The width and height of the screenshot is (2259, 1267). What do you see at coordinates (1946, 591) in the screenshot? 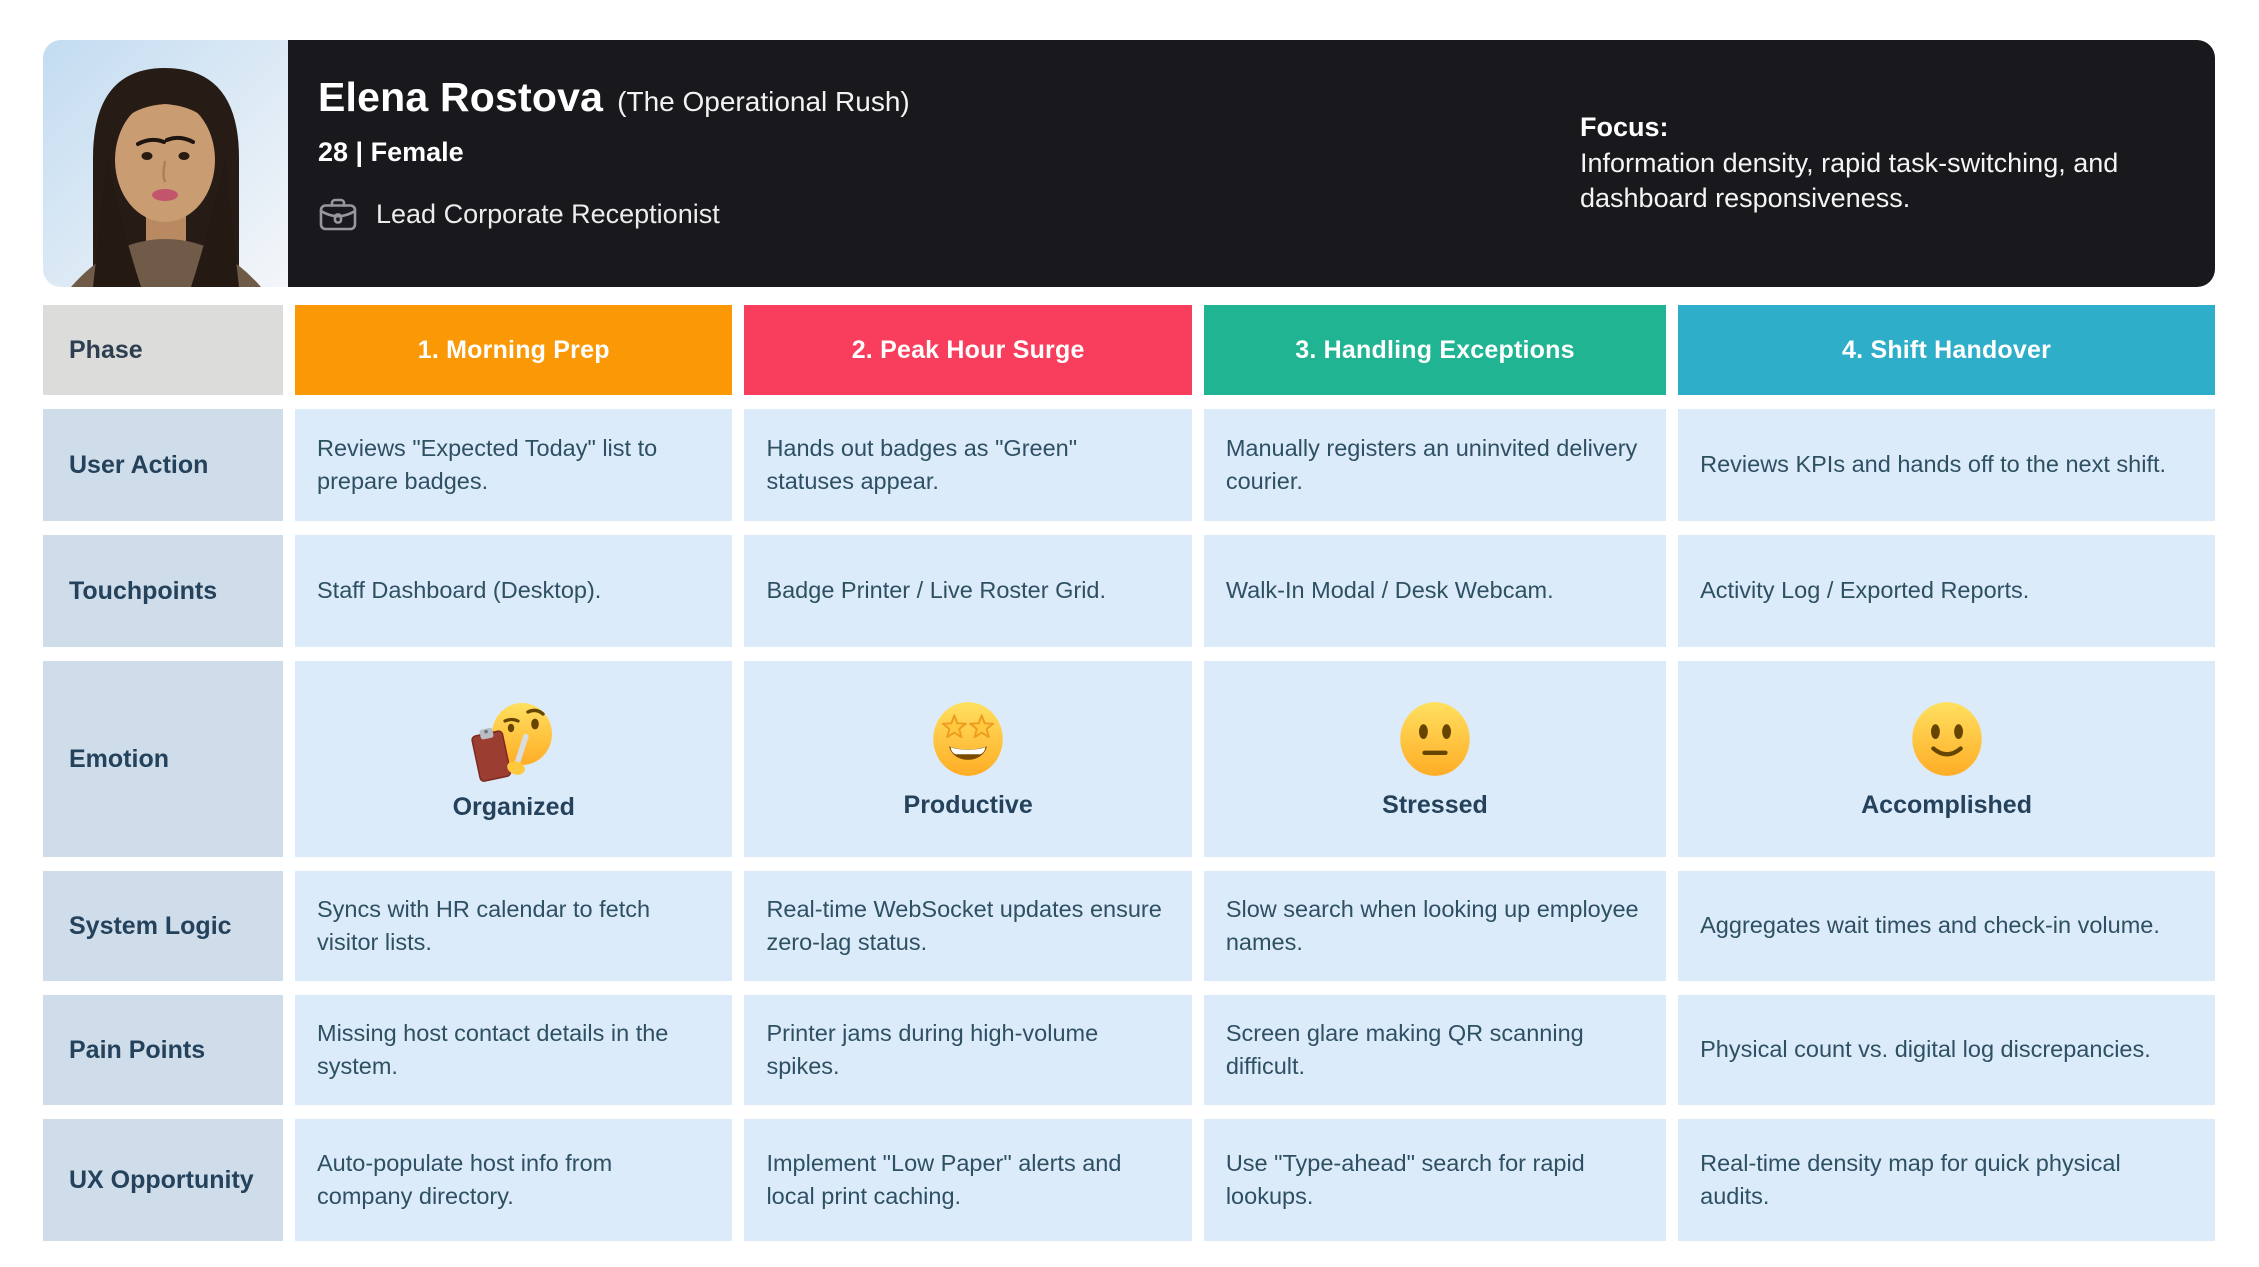
I see `touchpoints-phase-4: Activity Log / Exported Reports.` at bounding box center [1946, 591].